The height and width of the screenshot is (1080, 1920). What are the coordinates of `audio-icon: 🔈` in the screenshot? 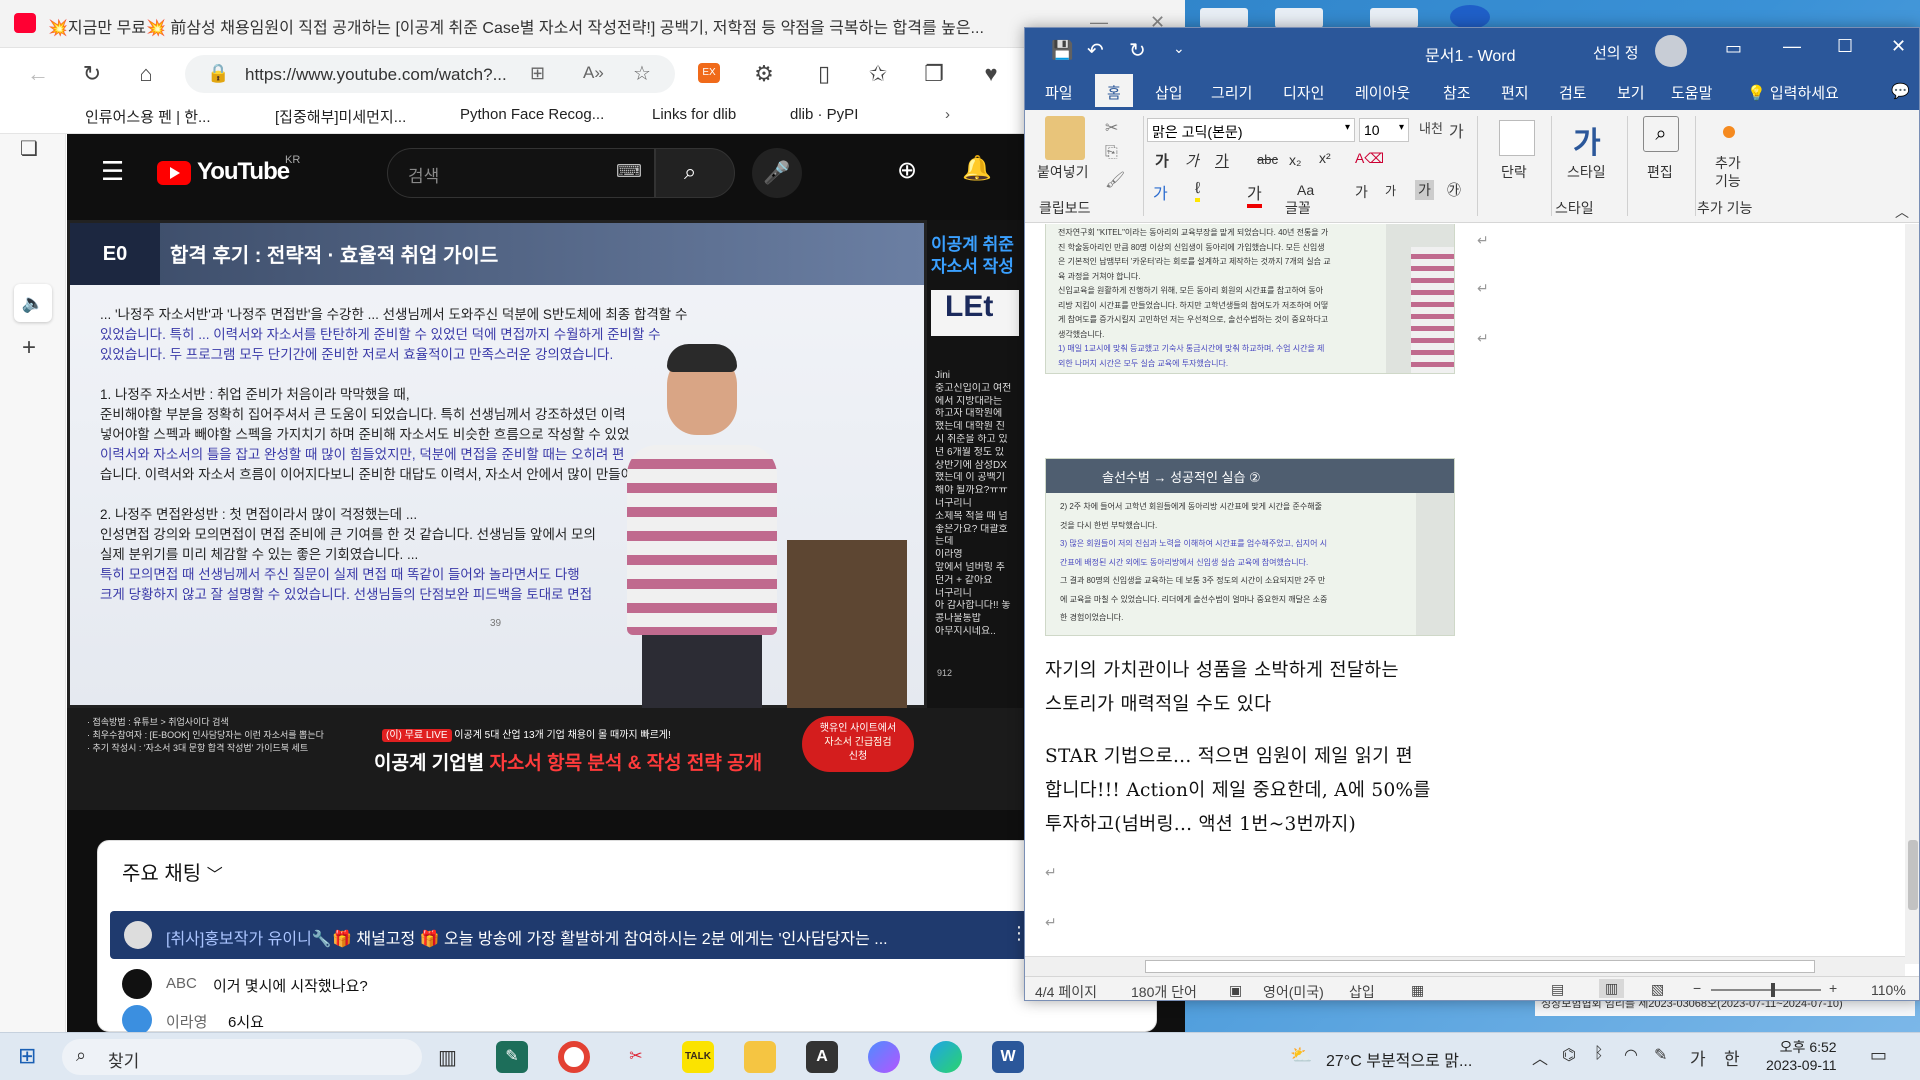 It's located at (33, 303).